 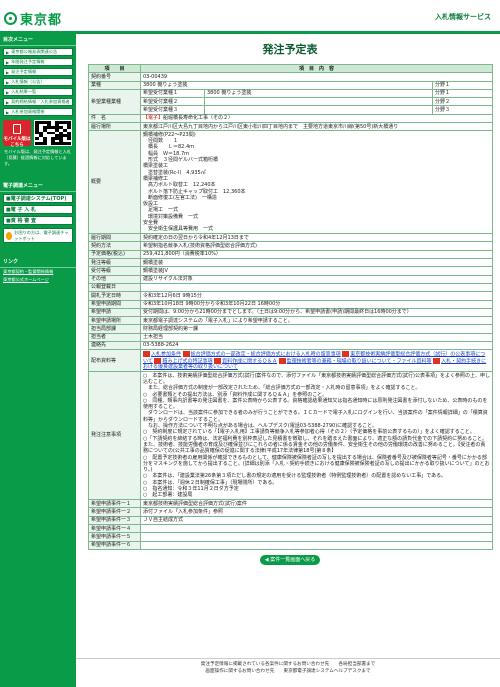 What do you see at coordinates (359, 361) in the screenshot?
I see `doc-link: 監理技術者等の兼務・現場の取り扱いについて・ファイル資料等` at bounding box center [359, 361].